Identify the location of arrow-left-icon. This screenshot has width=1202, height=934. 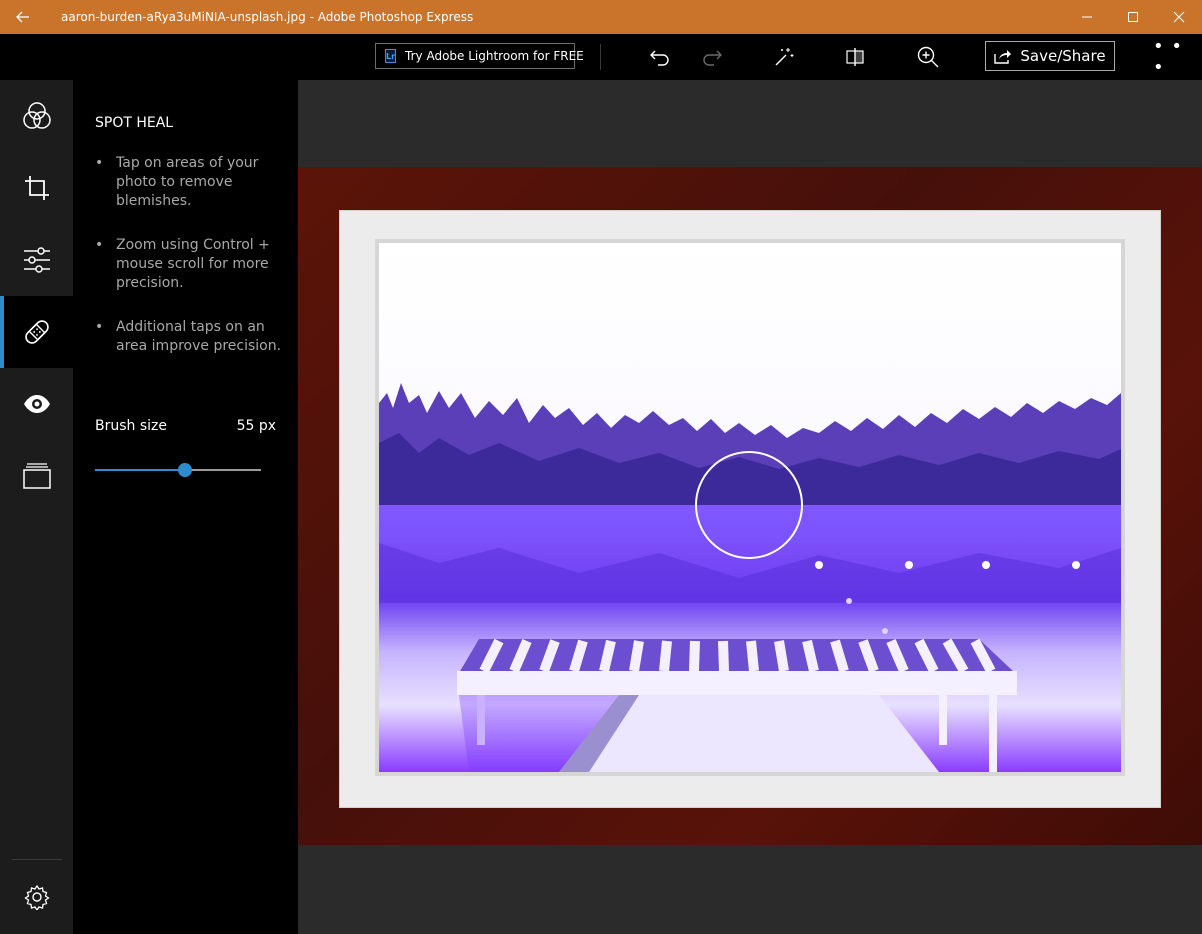
(22, 17).